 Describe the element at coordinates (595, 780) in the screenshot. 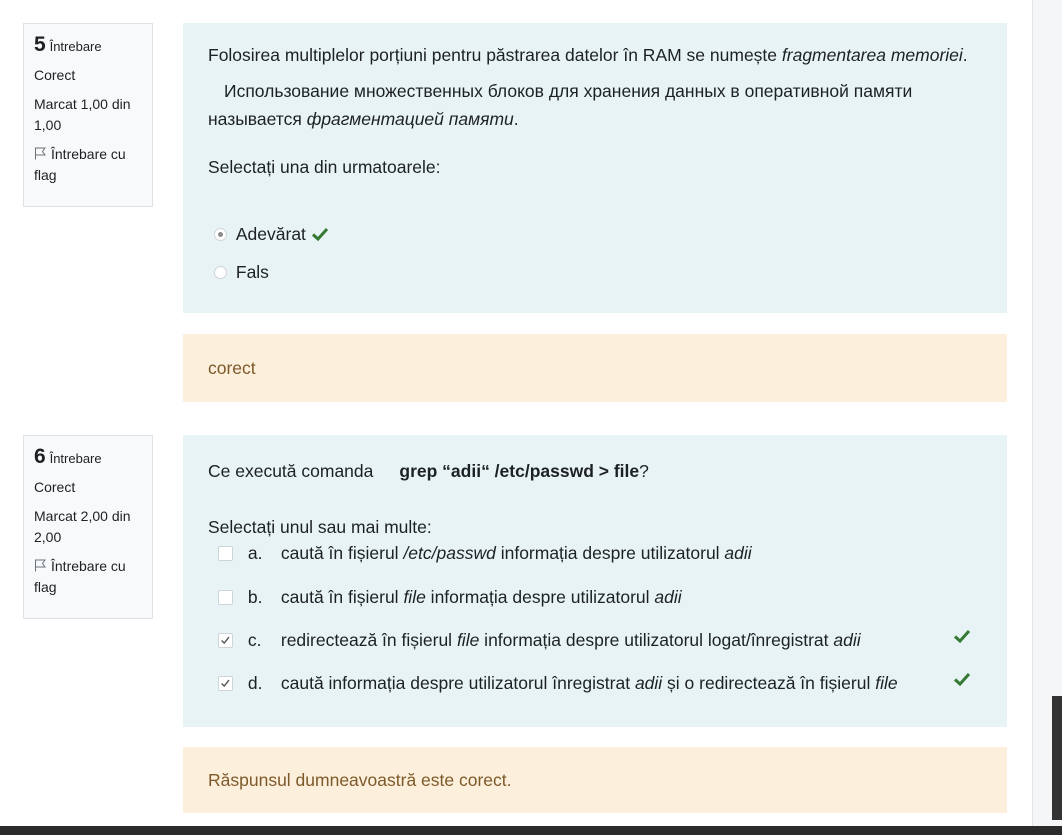

I see `question-6-feedback: Răspunsul dumneavoastră este corect.` at that location.